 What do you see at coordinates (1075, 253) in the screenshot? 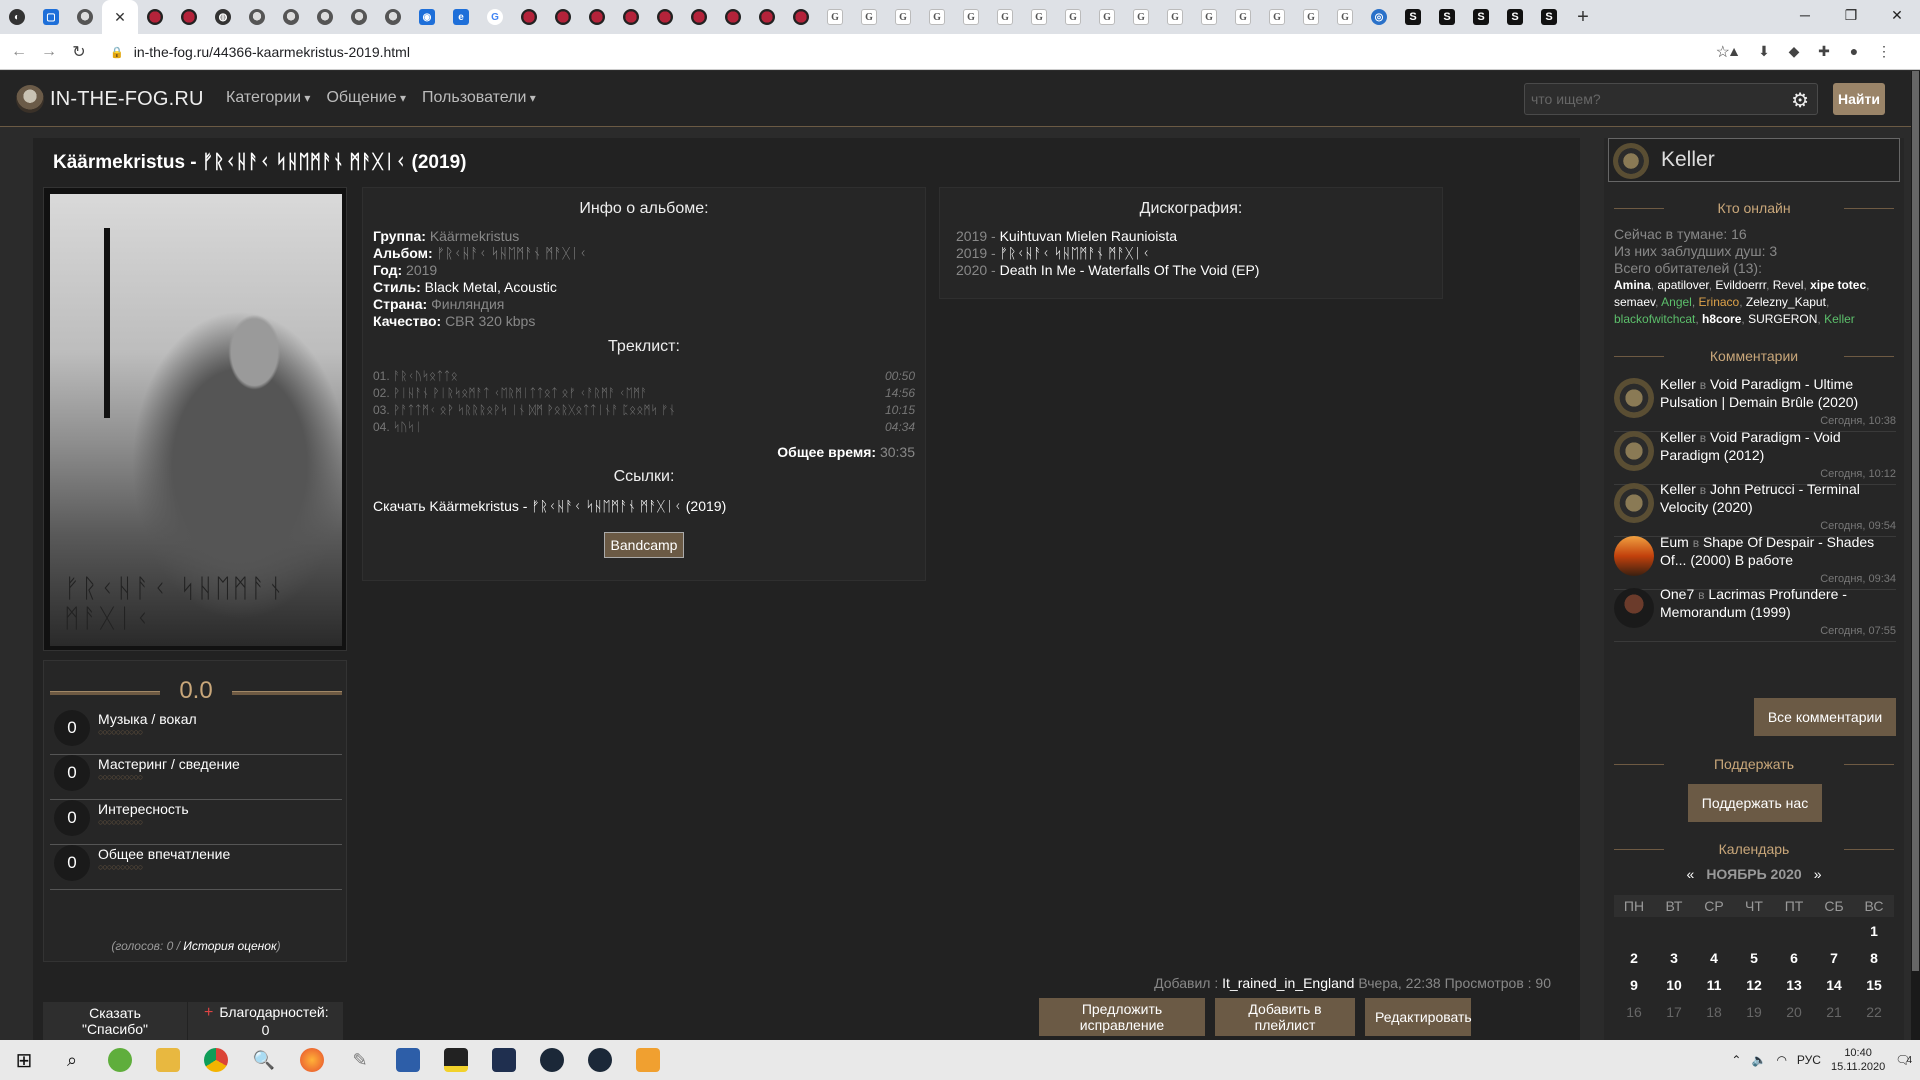
I see `discography-link: ᚠᚱᚲᚺᚨᚲ ᛋᚺᛖᛗᚨᚾ ᛗᚨᚷᛁᚲ` at bounding box center [1075, 253].